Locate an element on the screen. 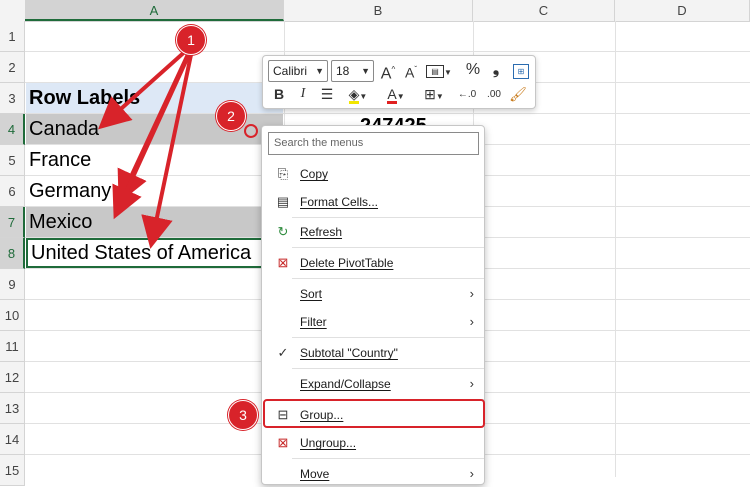 The width and height of the screenshot is (750, 487). menu-item-label: Move is located at coordinates (315, 474).